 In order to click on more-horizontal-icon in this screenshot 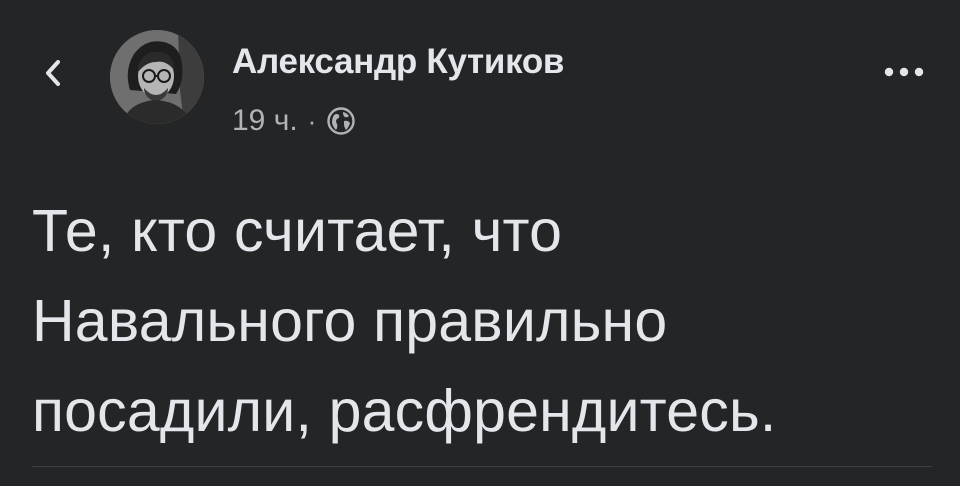, I will do `click(904, 72)`.